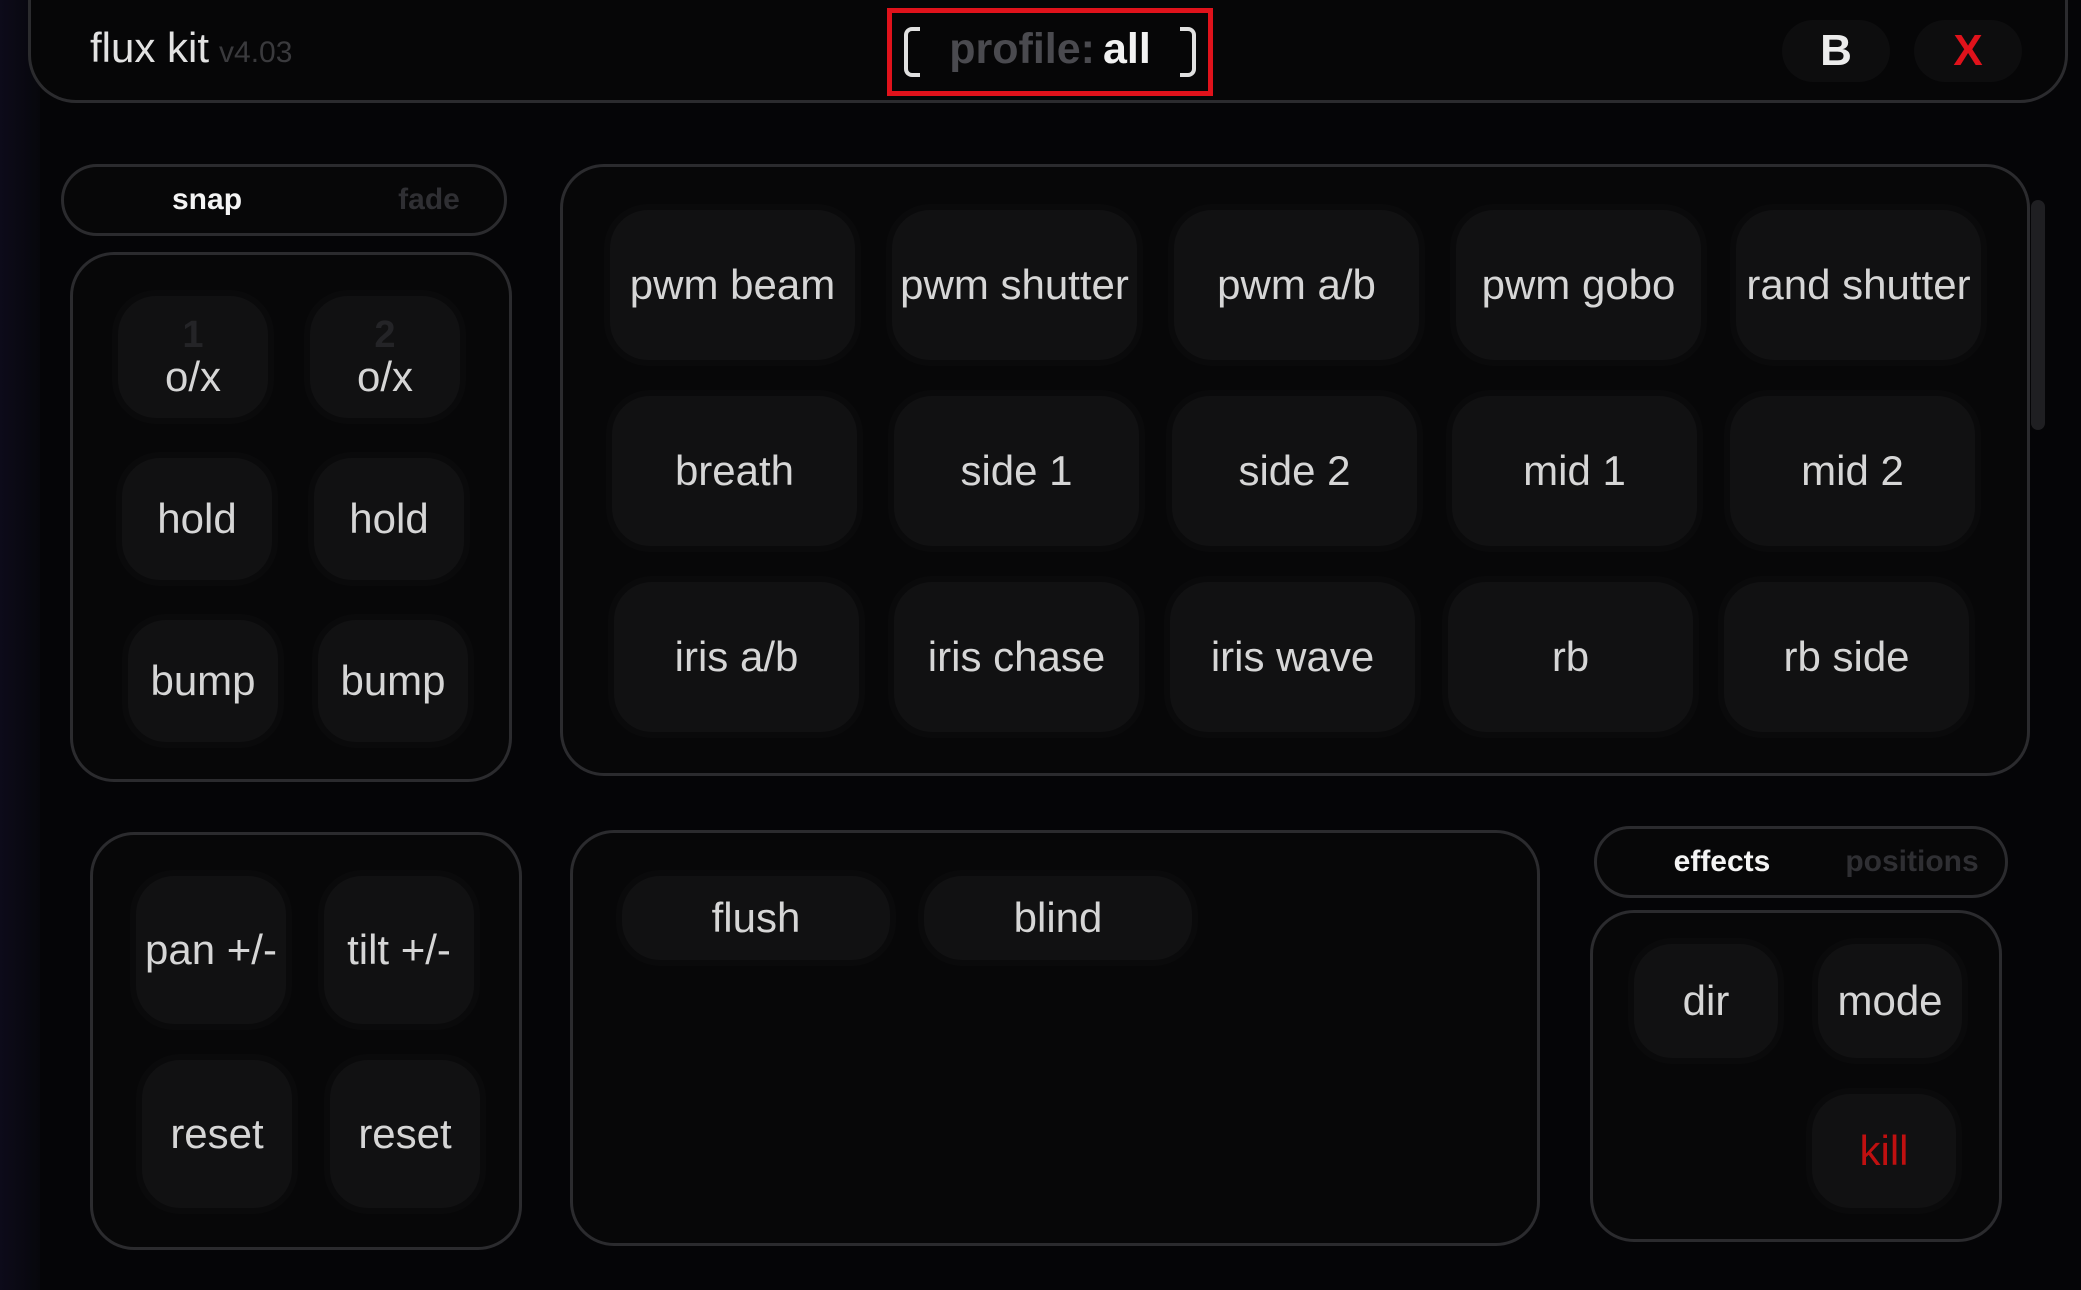  Describe the element at coordinates (1022, 49) in the screenshot. I see `profile-label: profile:` at that location.